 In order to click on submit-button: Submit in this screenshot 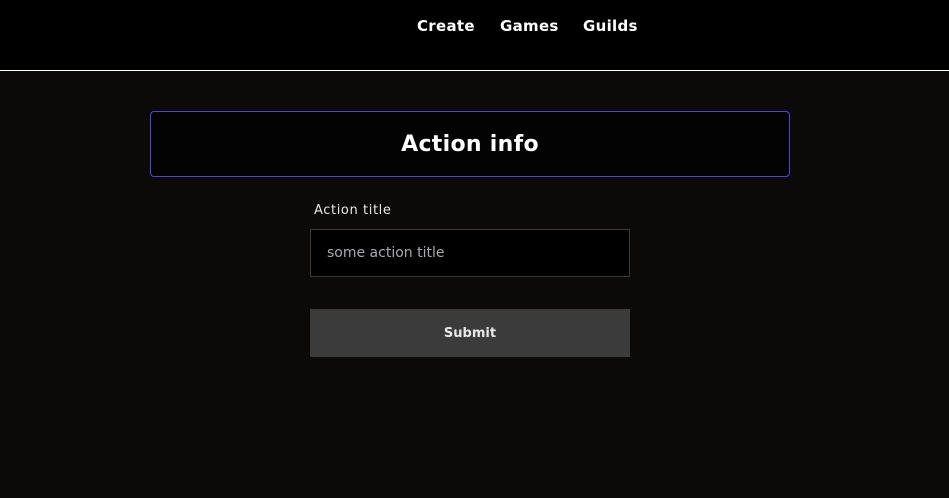, I will do `click(470, 333)`.